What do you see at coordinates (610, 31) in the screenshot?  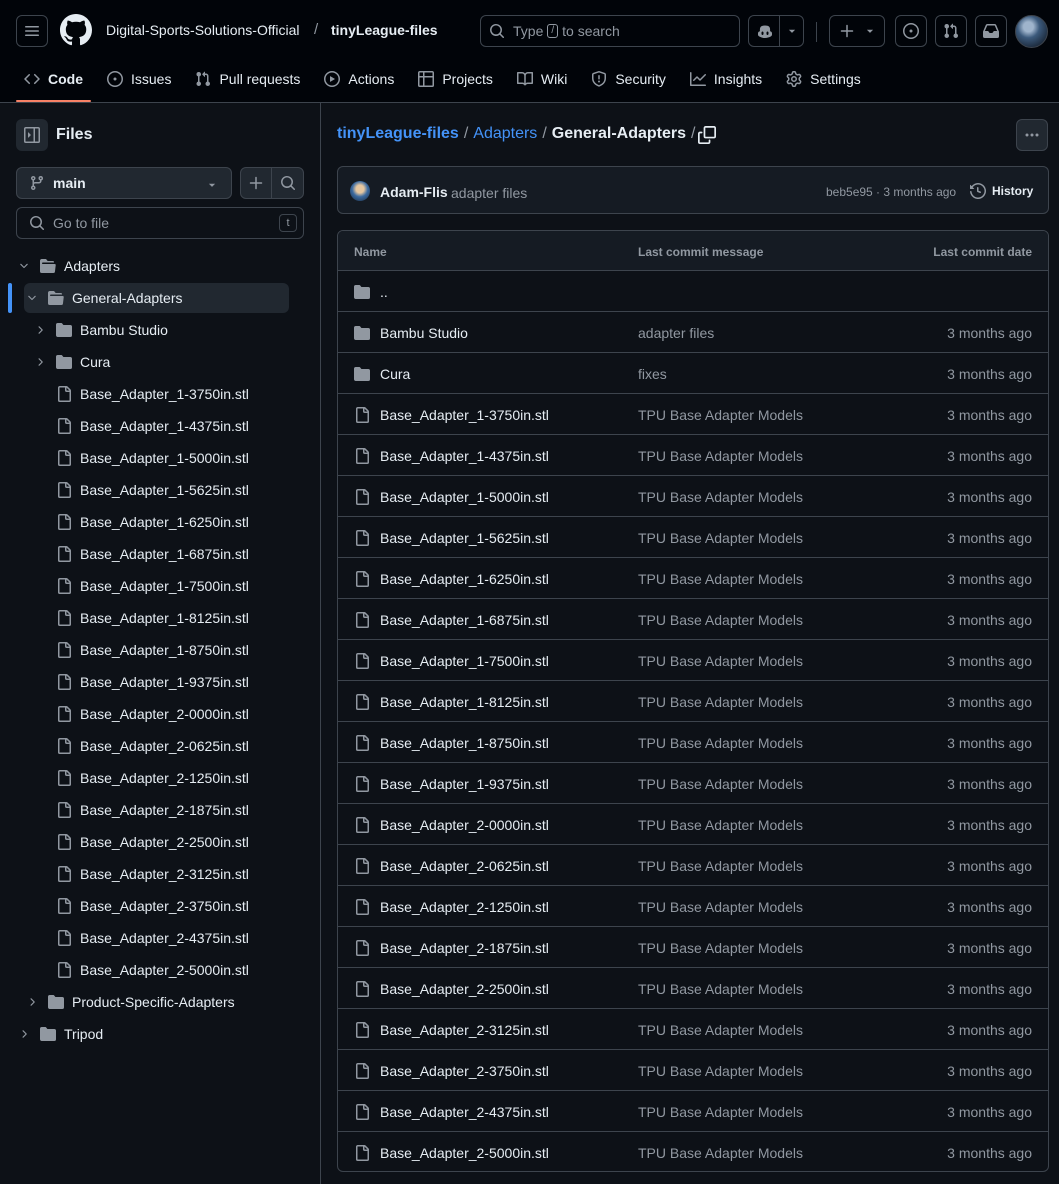 I see `search-input: Type / to search` at bounding box center [610, 31].